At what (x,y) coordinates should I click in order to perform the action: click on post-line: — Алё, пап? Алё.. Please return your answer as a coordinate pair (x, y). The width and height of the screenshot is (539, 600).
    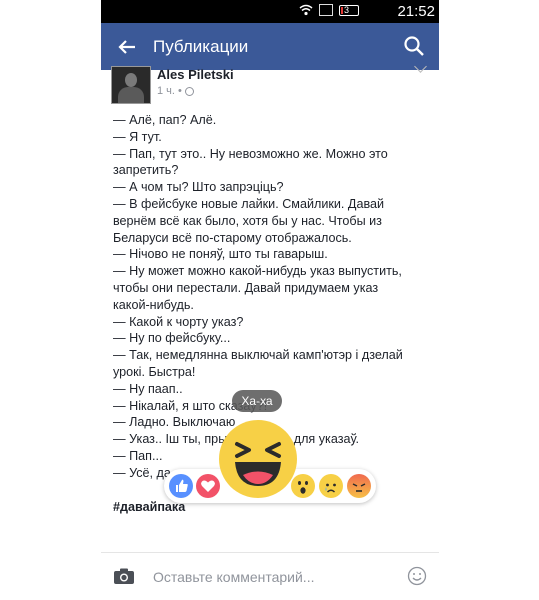
    Looking at the image, I should click on (165, 120).